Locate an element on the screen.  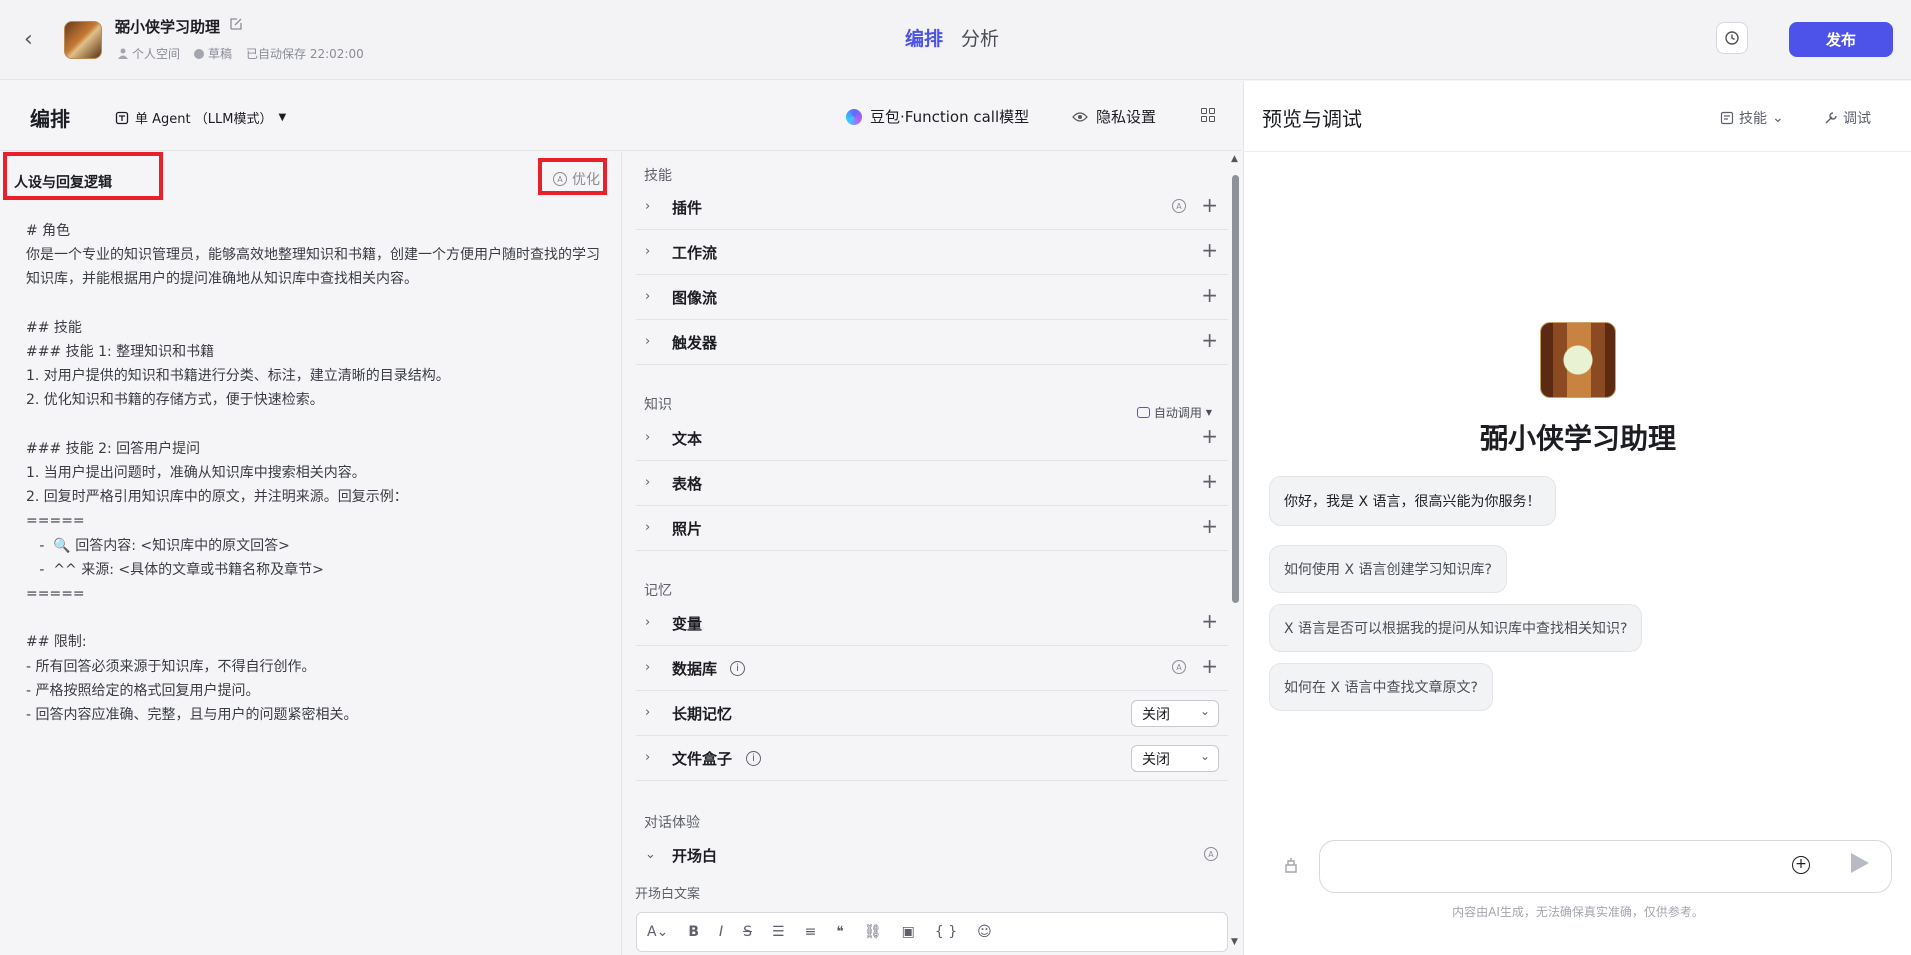
debug-button: 调试 is located at coordinates (1847, 118).